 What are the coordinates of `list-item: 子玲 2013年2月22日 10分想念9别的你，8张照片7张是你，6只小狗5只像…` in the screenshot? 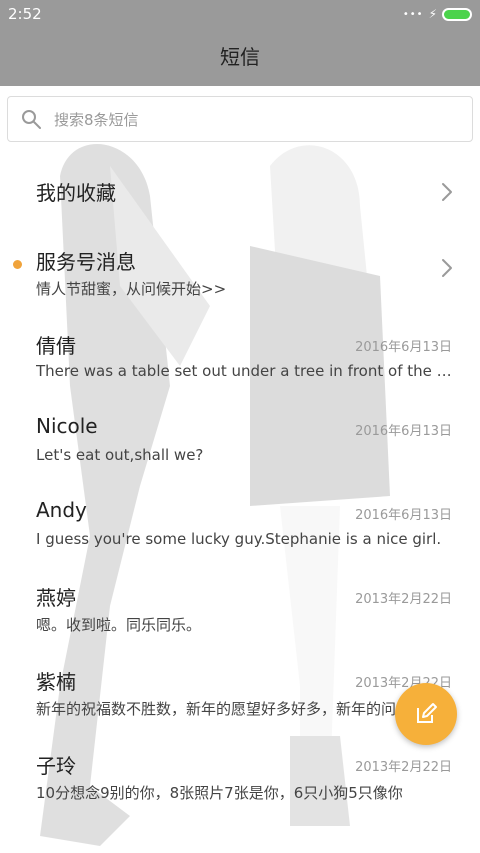 It's located at (240, 780).